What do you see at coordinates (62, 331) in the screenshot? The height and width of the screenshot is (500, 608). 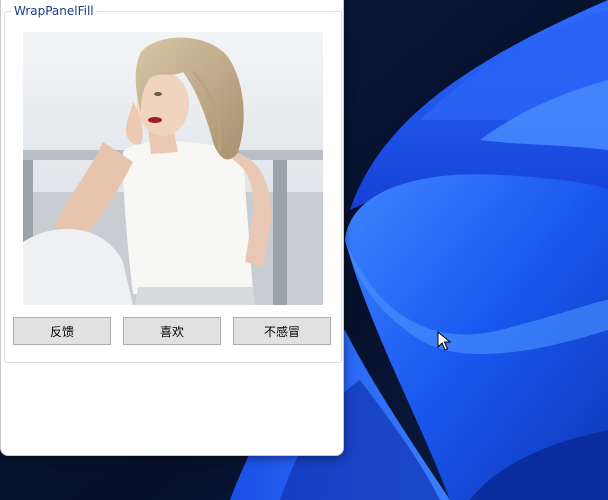 I see `feedback-button: 反馈` at bounding box center [62, 331].